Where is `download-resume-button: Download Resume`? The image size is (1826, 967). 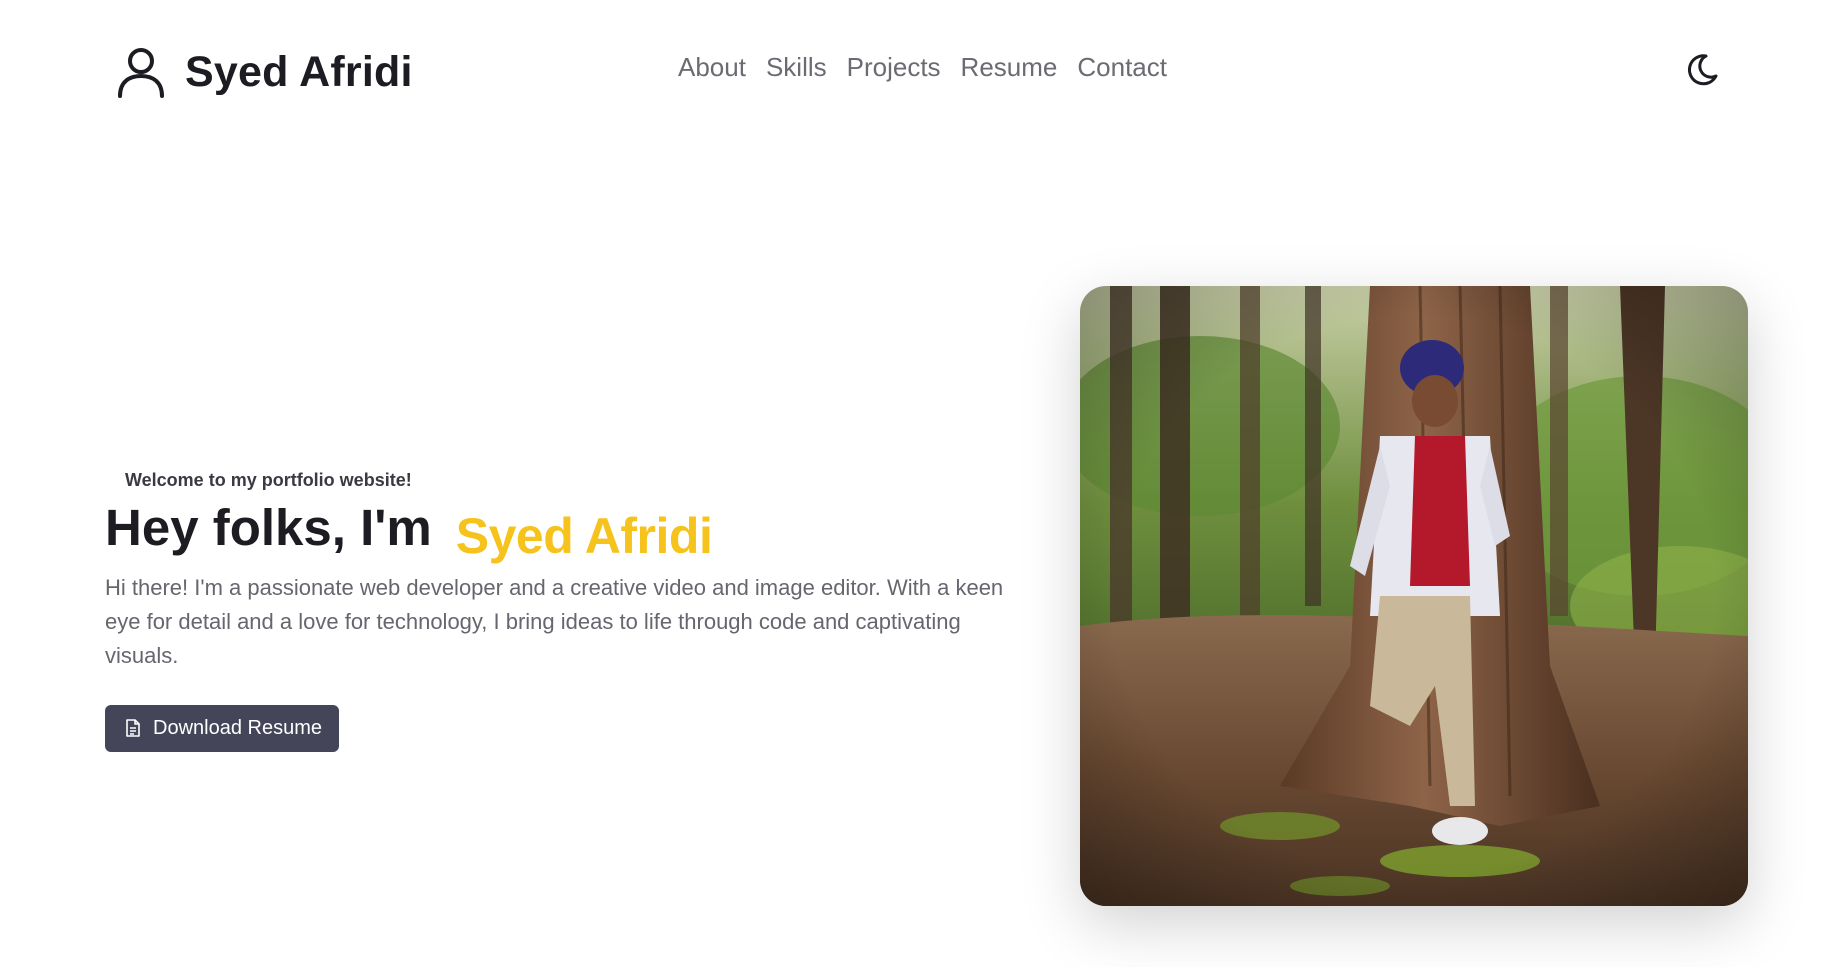
download-resume-button: Download Resume is located at coordinates (222, 728).